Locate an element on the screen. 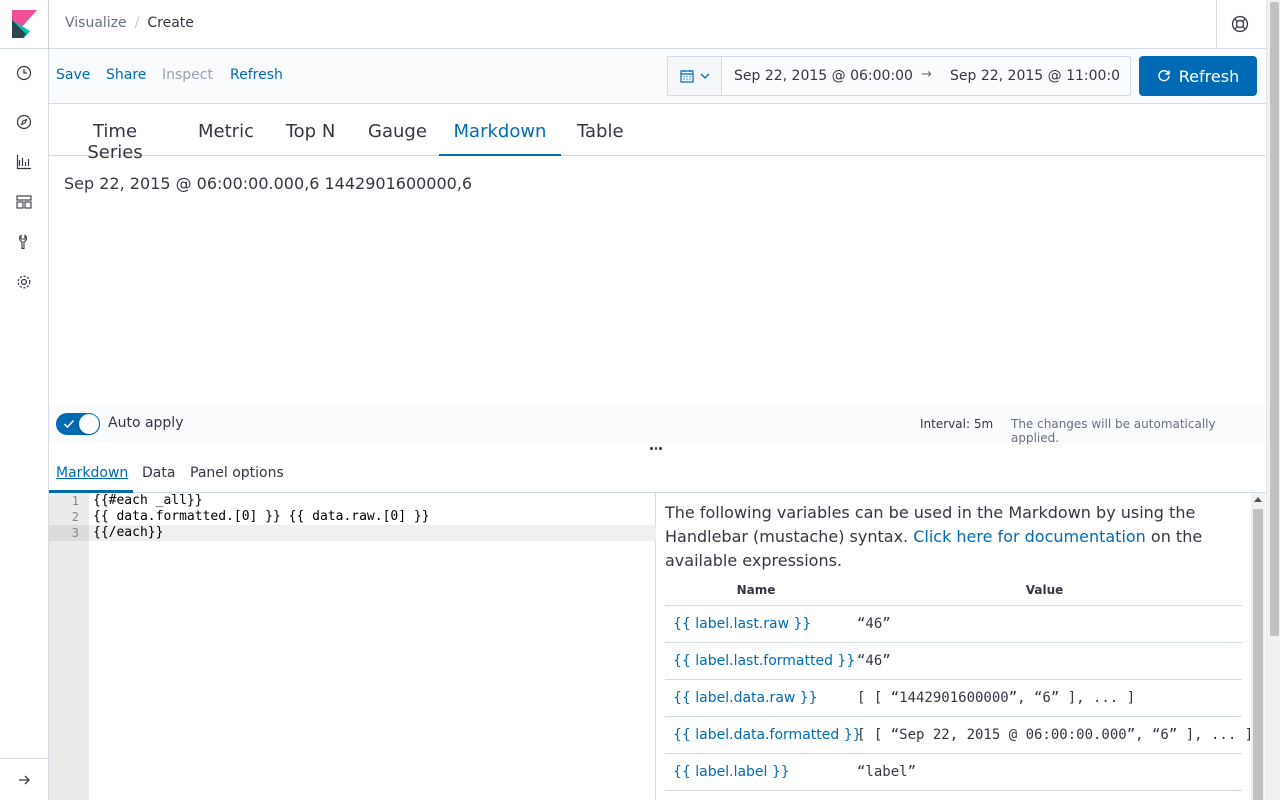 The width and height of the screenshot is (1280, 800). column-name-header: Name is located at coordinates (756, 590).